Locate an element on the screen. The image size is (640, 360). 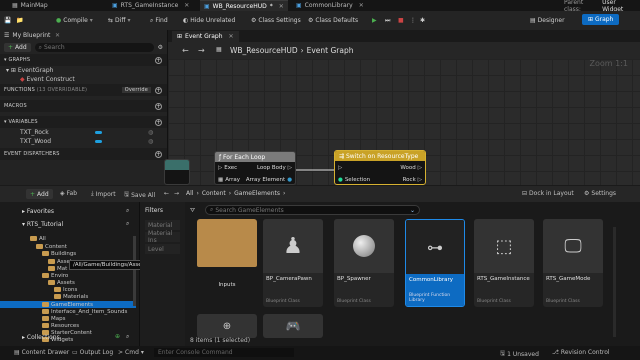
graph-item-eventgraph: ▾ ⊞ EventGraph is located at coordinates (83, 70).